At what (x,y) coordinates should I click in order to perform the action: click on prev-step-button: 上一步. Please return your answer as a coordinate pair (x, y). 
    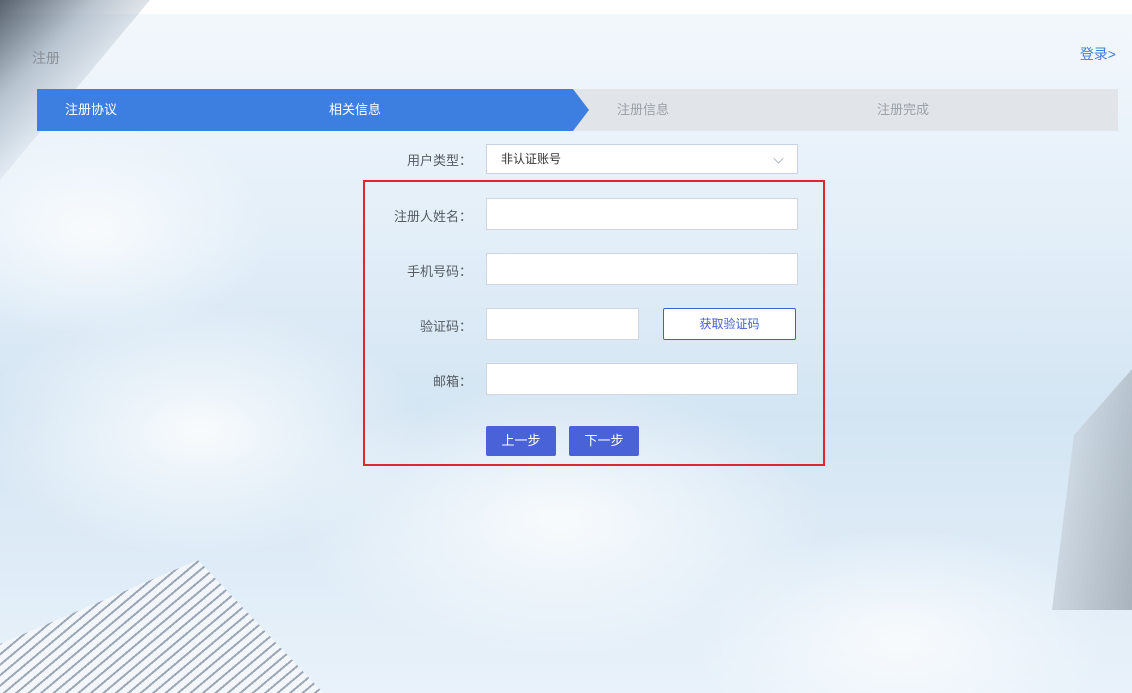
    Looking at the image, I should click on (521, 441).